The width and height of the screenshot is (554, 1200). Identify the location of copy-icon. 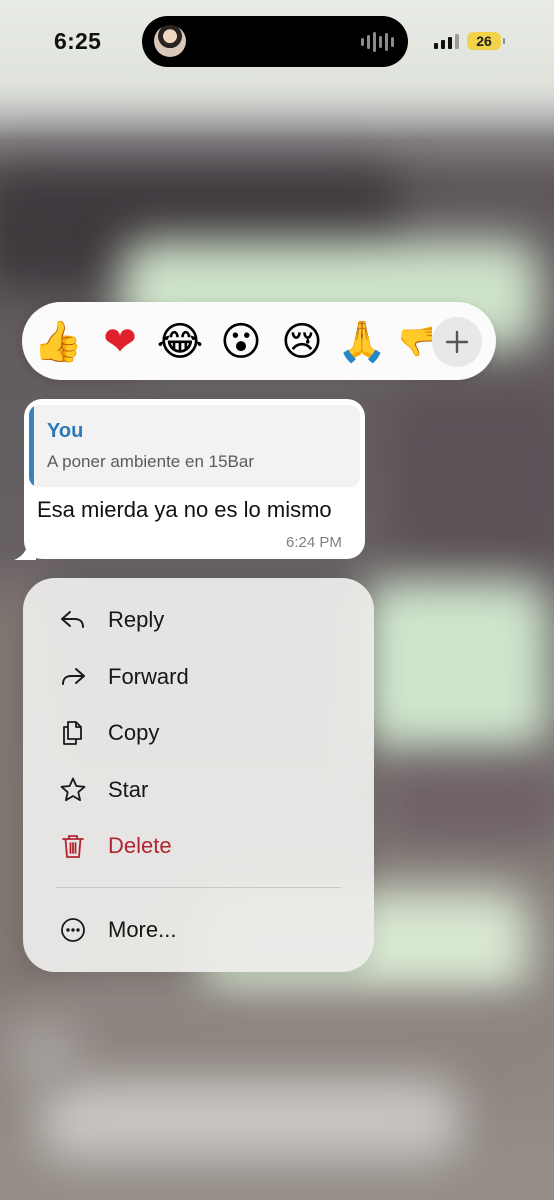
(72, 733).